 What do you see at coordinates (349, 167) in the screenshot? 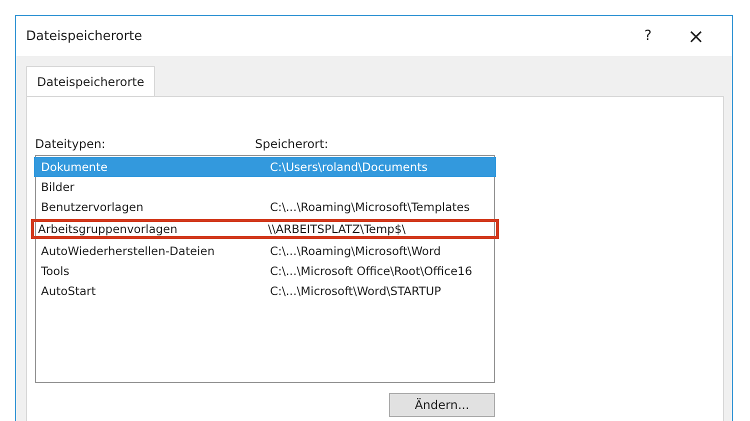
I see `location-path: C:\Users\roland\Documents` at bounding box center [349, 167].